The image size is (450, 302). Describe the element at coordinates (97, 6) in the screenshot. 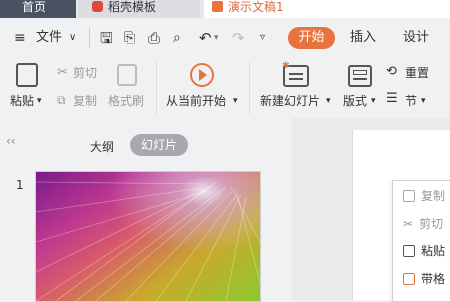

I see `docer-logo-icon` at that location.